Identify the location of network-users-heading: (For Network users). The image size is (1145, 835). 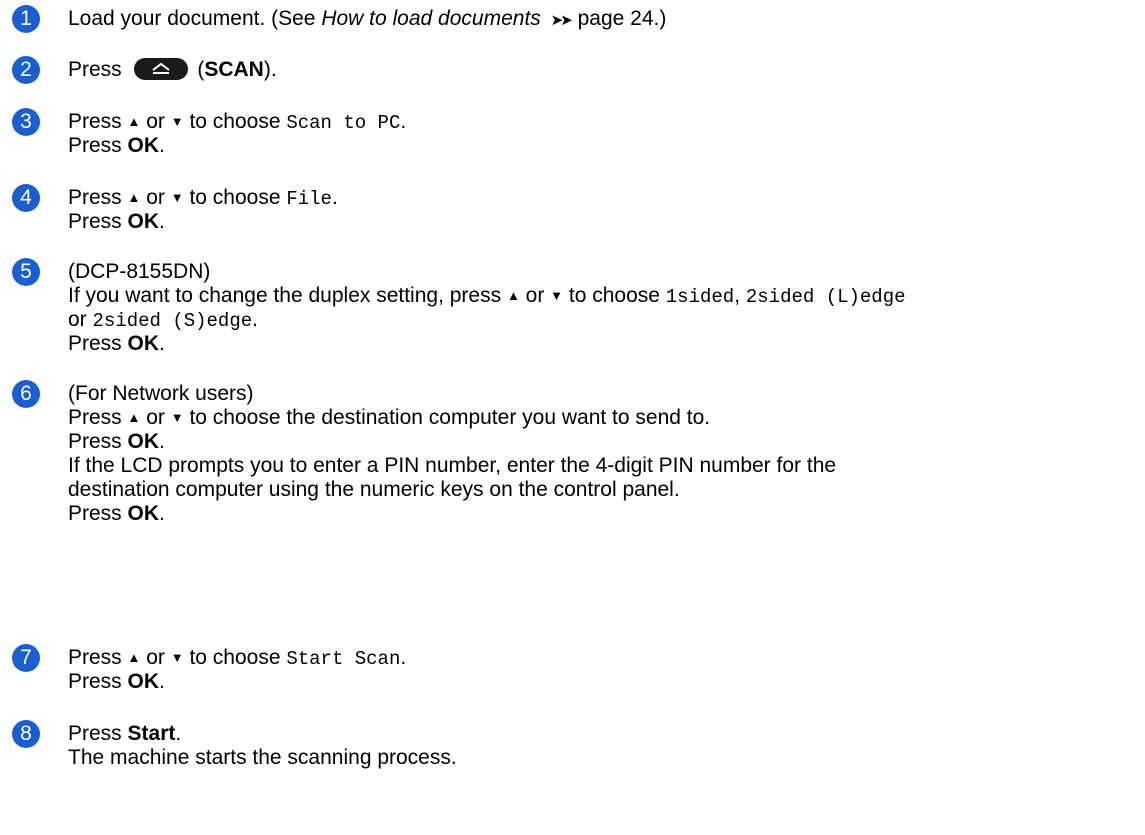
(161, 393).